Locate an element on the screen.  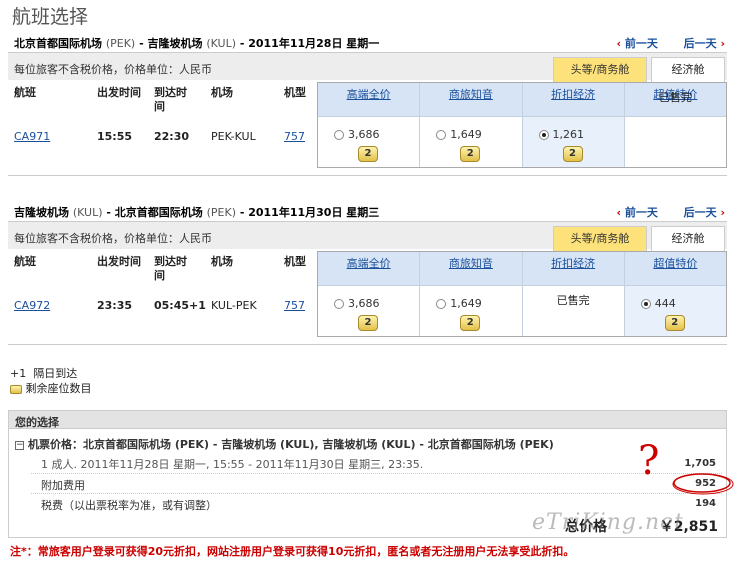
seats-legend-text: 剩余座位数目 is located at coordinates (58, 388).